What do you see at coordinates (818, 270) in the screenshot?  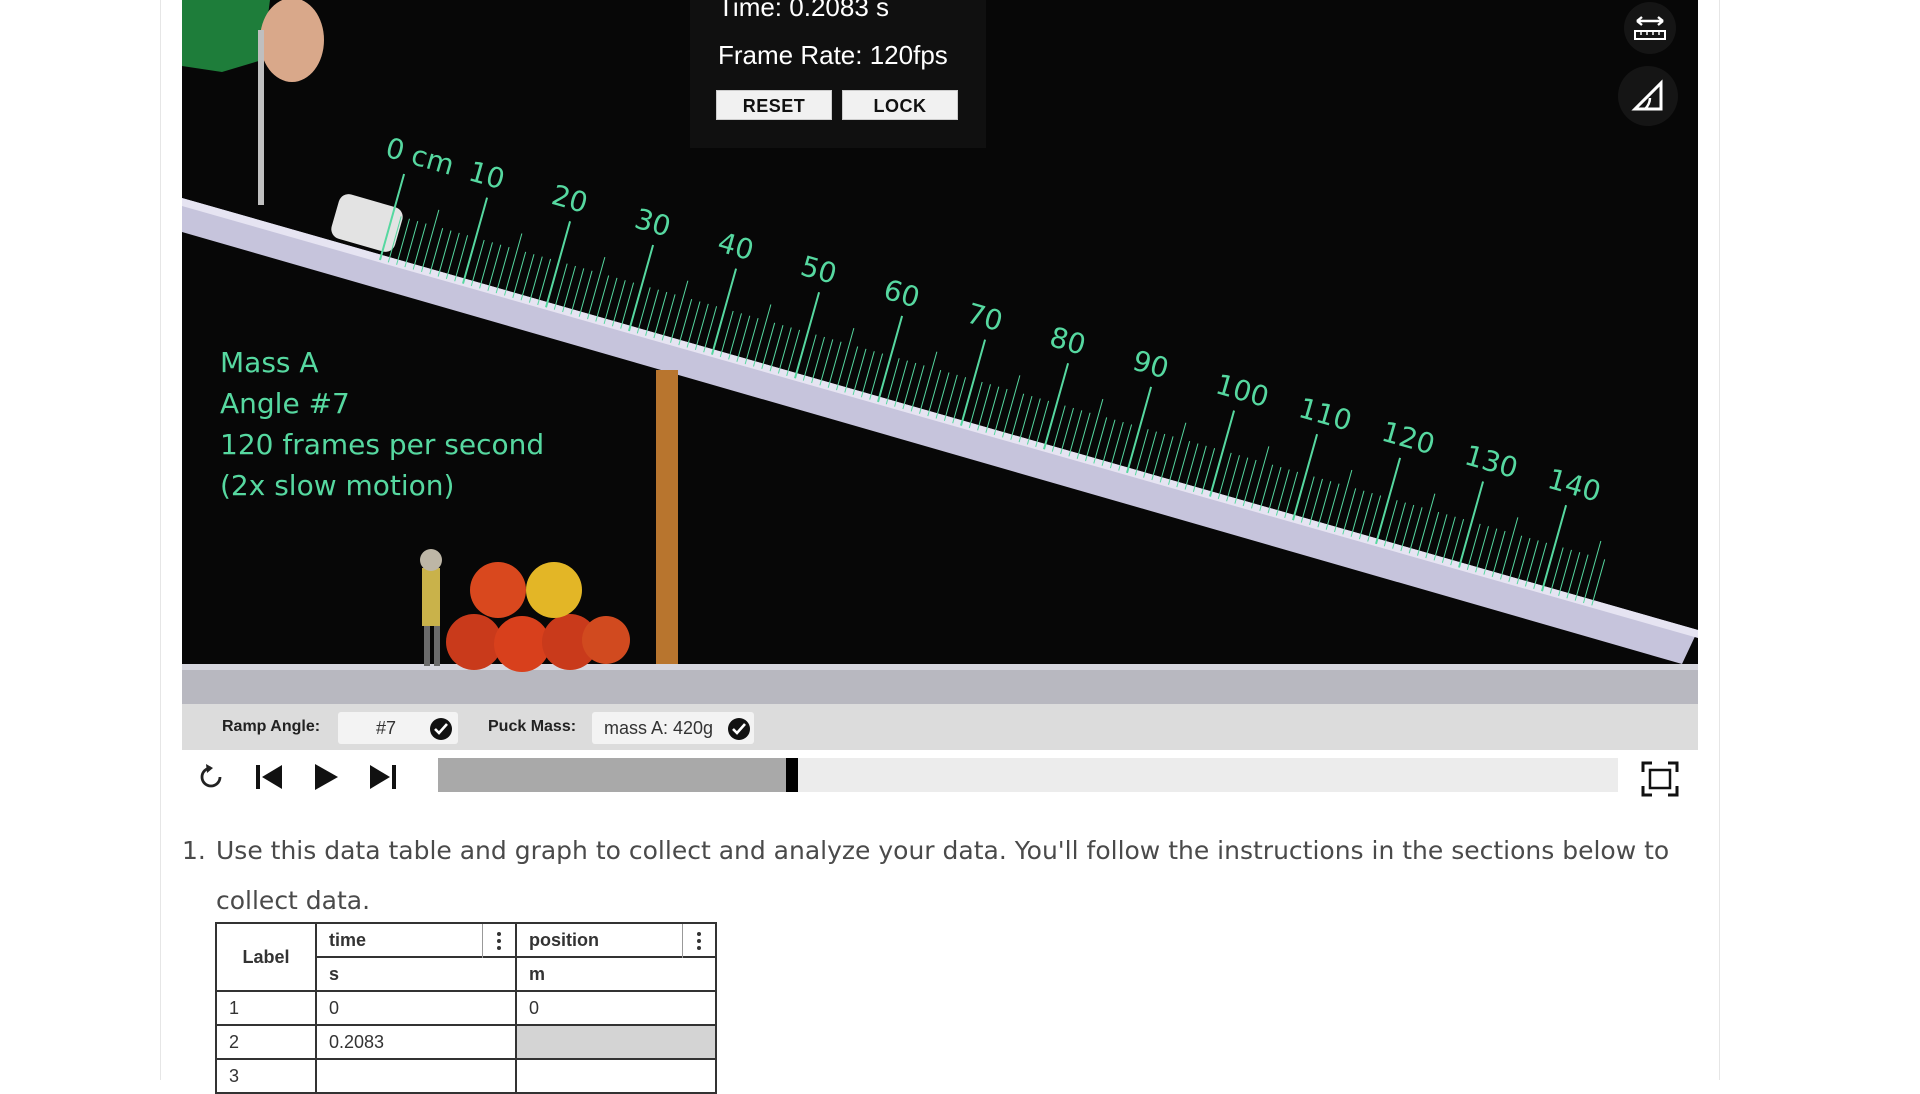 I see `ruler-label: 50` at bounding box center [818, 270].